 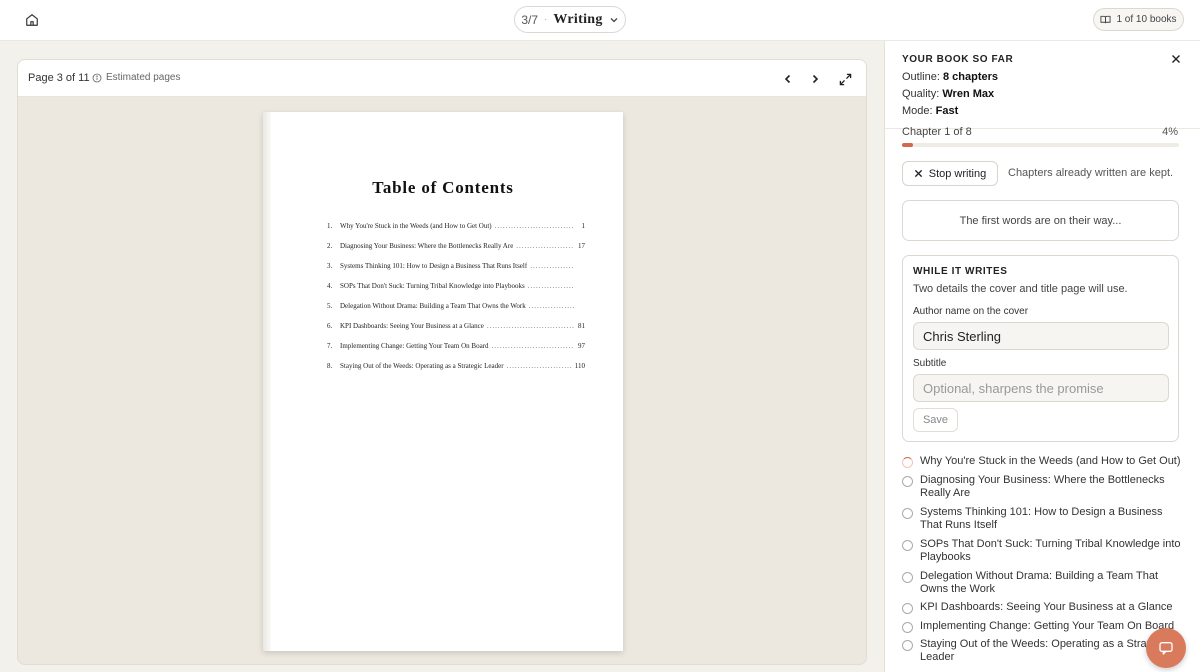 I want to click on home-button, so click(x=32, y=20).